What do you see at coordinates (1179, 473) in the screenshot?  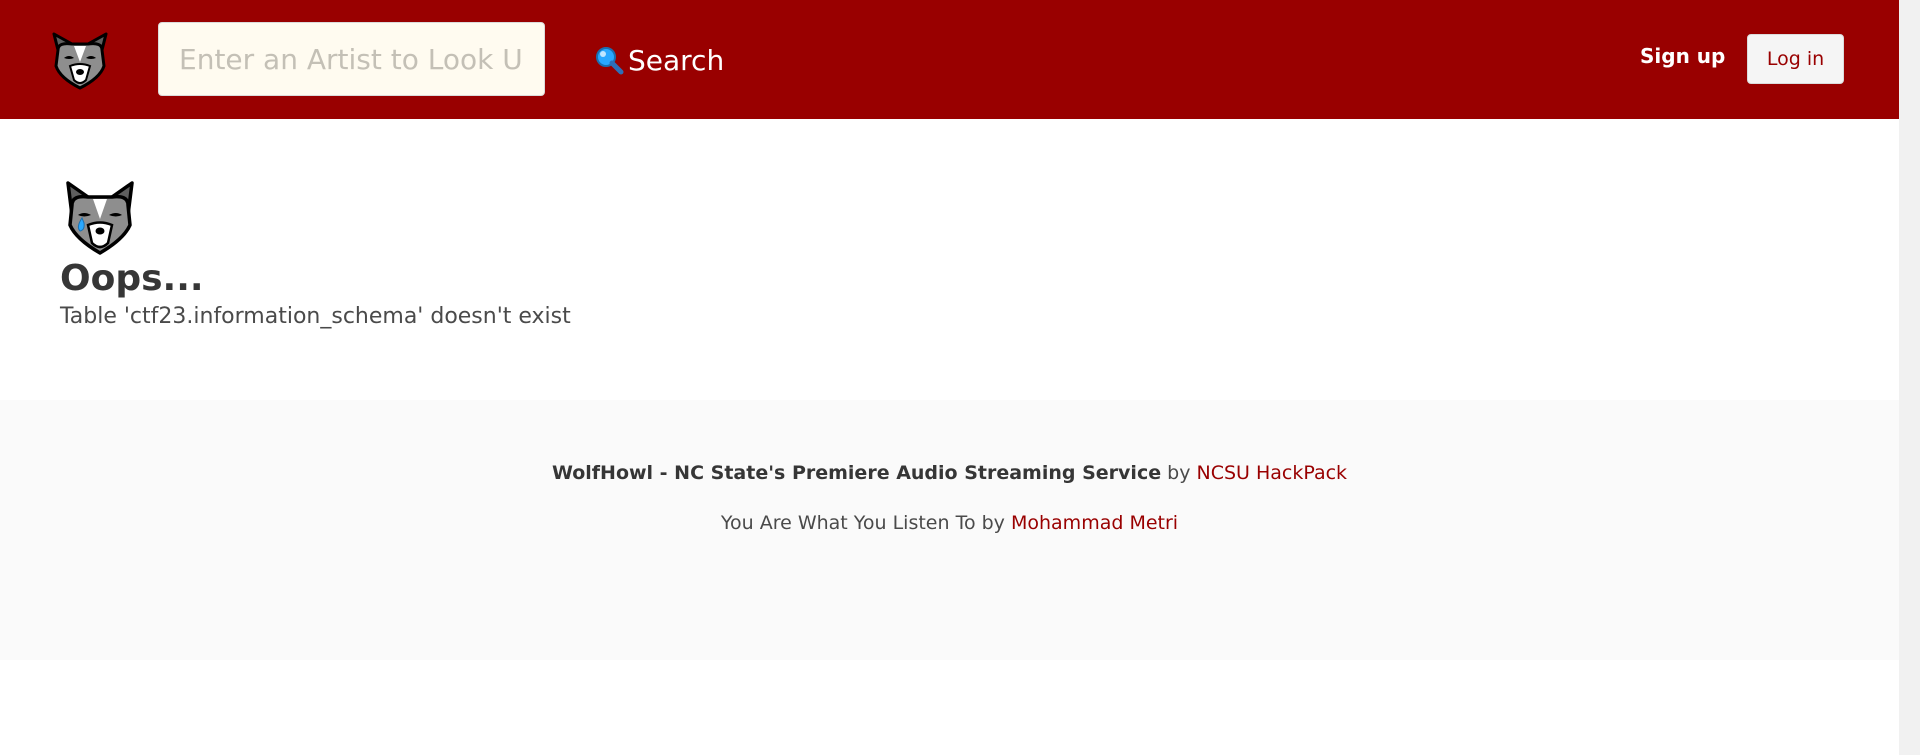 I see `footer-by-text: by` at bounding box center [1179, 473].